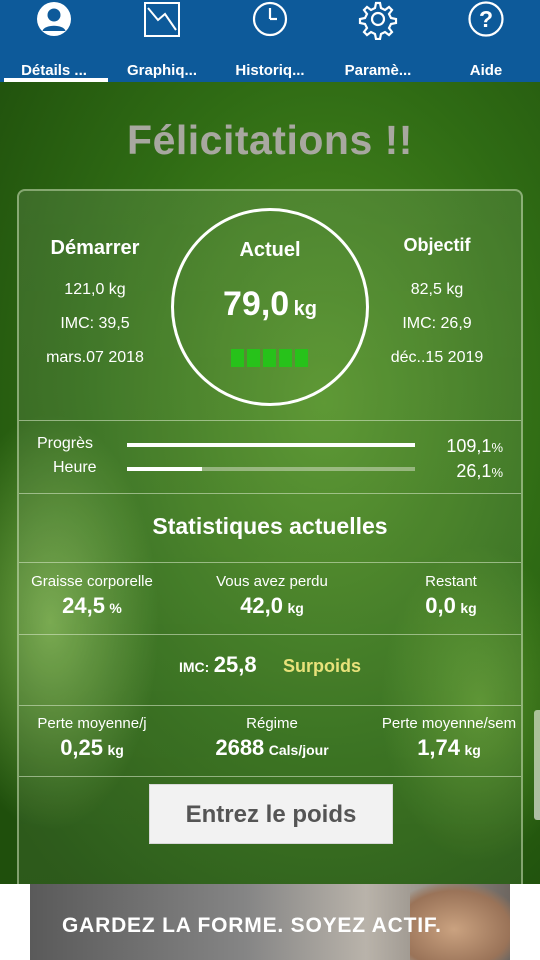 This screenshot has height=960, width=540. I want to click on clock-icon, so click(270, 19).